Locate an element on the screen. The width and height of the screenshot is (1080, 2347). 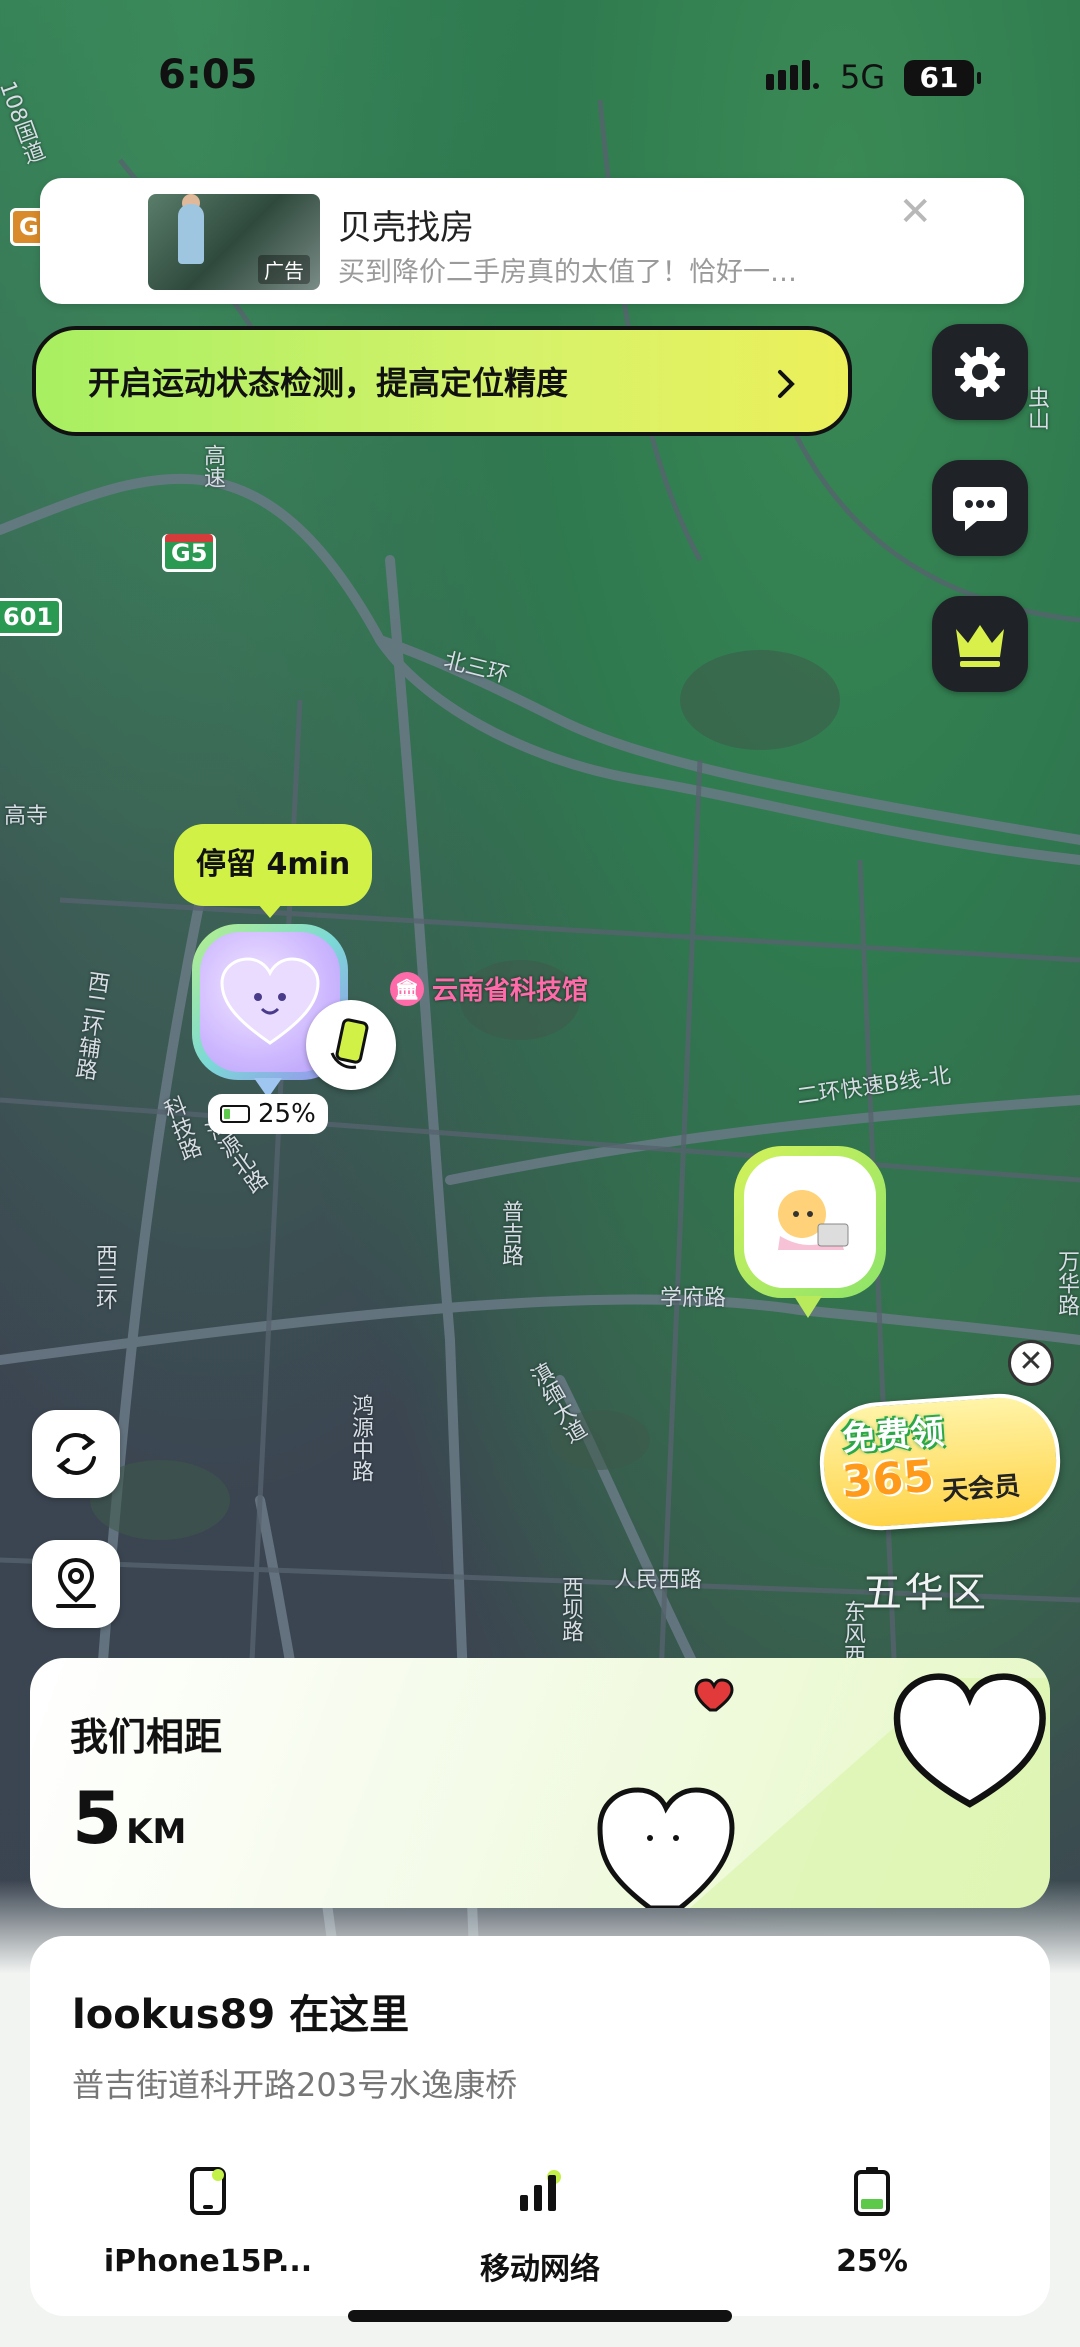
poi-label: 云南省科技馆 is located at coordinates (510, 991).